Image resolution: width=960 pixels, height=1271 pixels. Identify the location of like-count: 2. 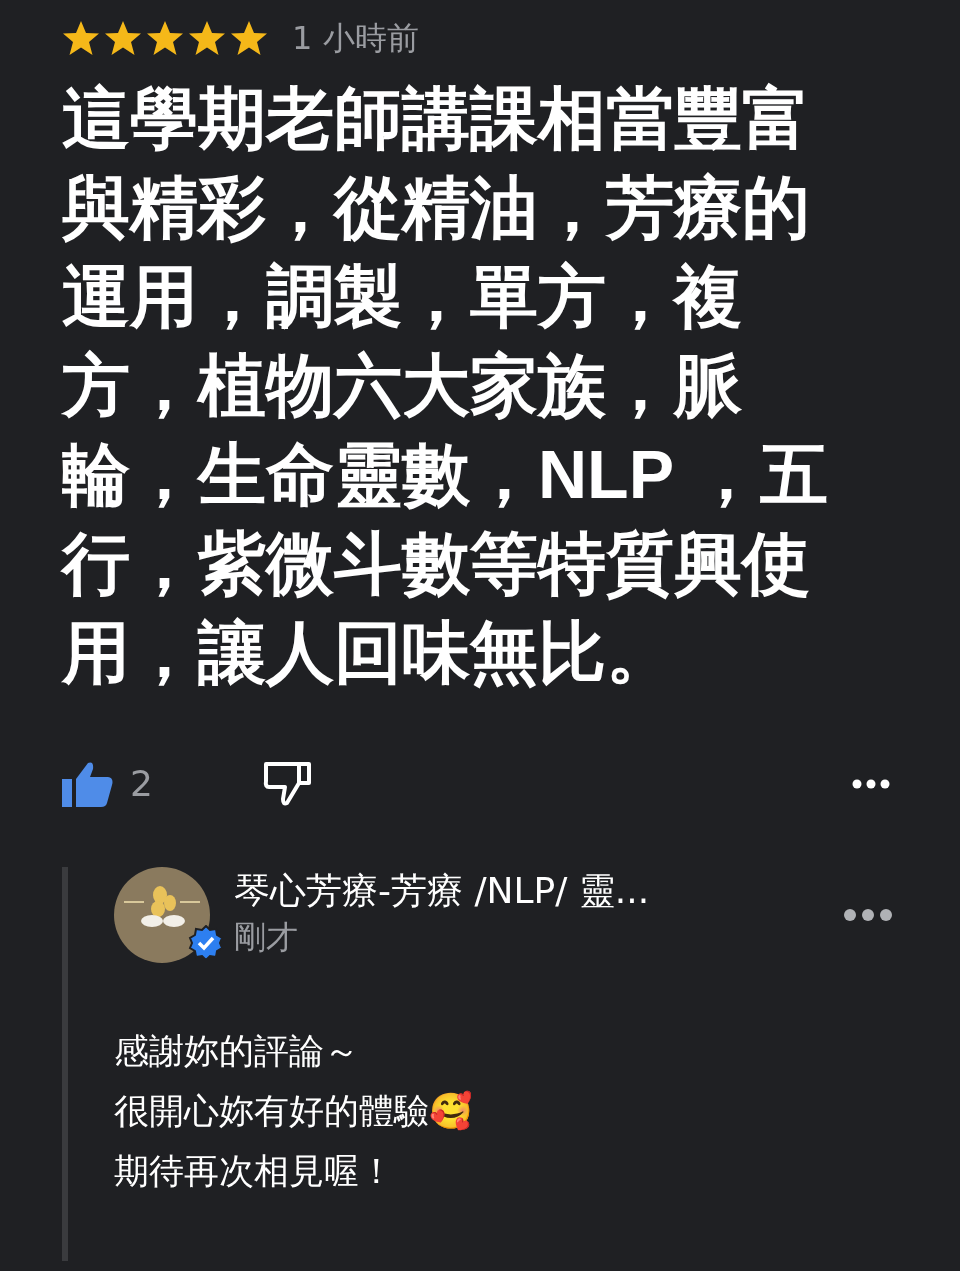
(141, 784).